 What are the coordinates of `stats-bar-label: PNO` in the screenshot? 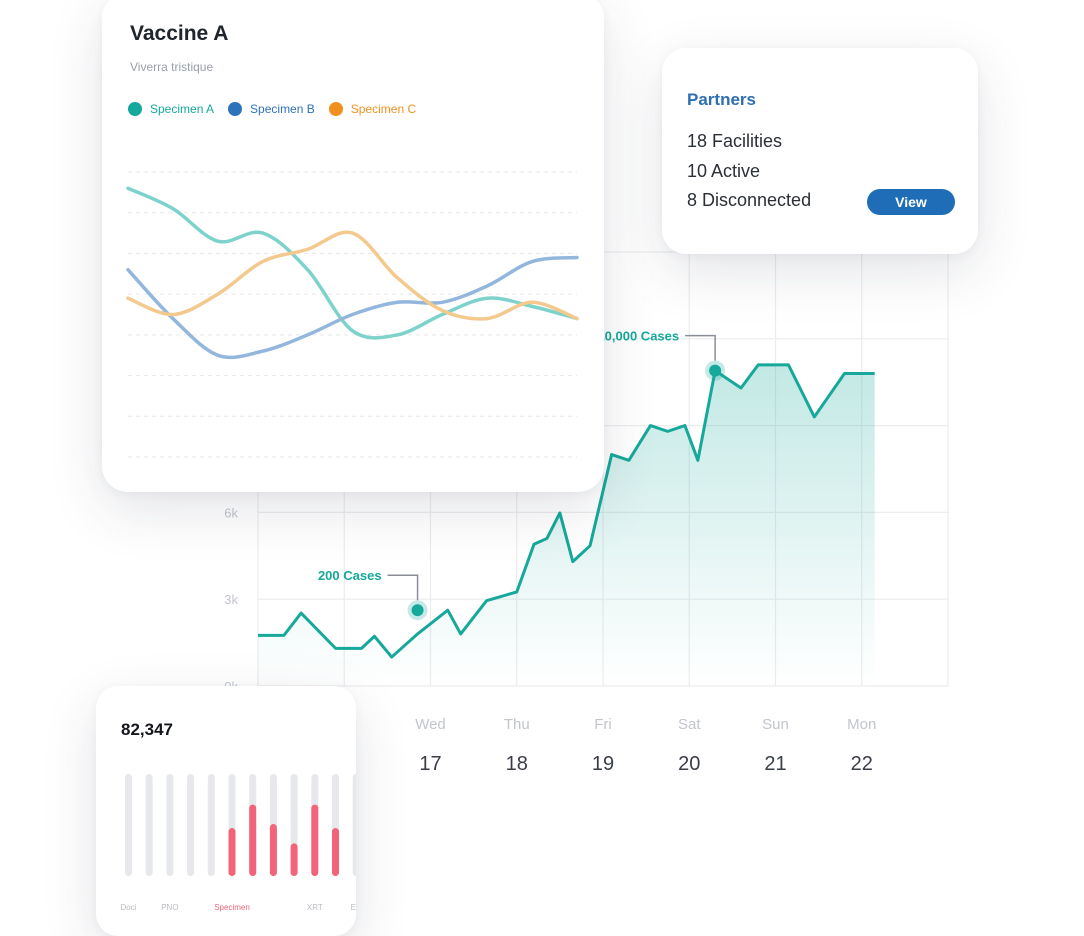 It's located at (169, 907).